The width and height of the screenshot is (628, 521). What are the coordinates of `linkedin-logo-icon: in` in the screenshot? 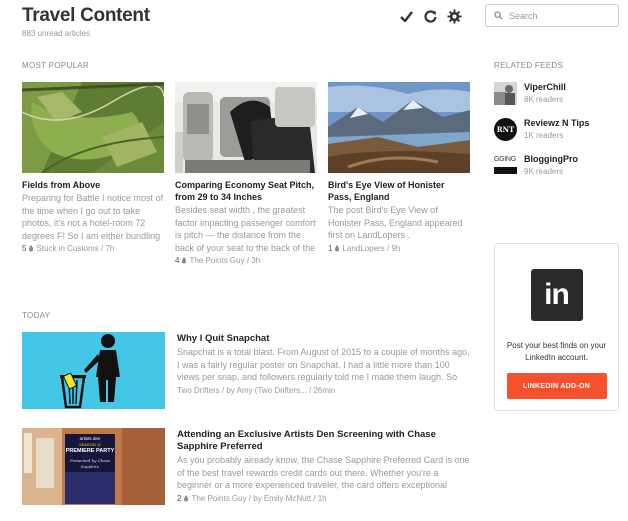 It's located at (556, 295).